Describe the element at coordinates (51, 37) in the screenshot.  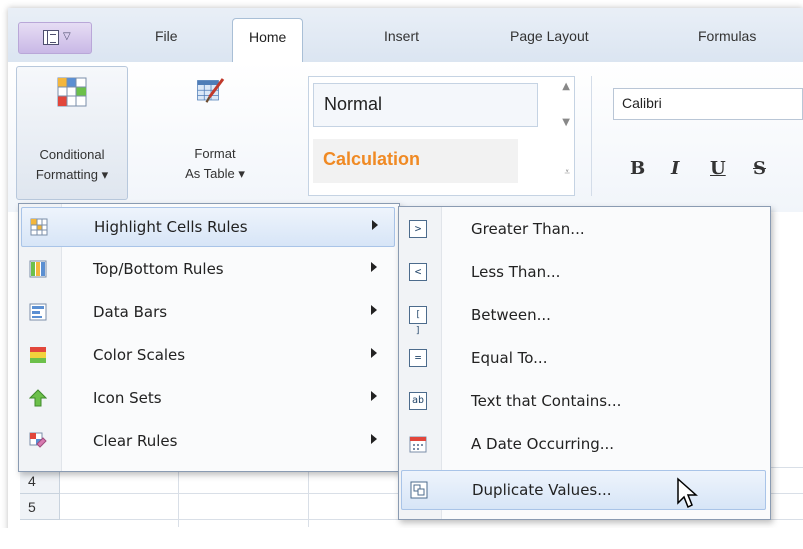
I see `app-menu-icon` at that location.